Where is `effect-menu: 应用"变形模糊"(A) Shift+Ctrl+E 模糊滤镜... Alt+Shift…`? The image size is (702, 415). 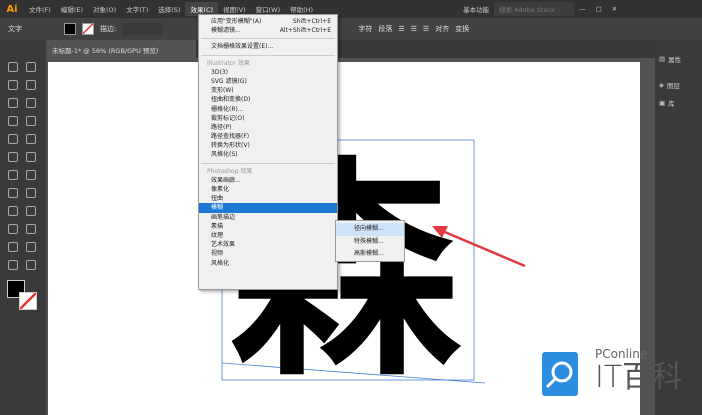 effect-menu: 应用"变形模糊"(A) Shift+Ctrl+E 模糊滤镜... Alt+Shift… is located at coordinates (268, 152).